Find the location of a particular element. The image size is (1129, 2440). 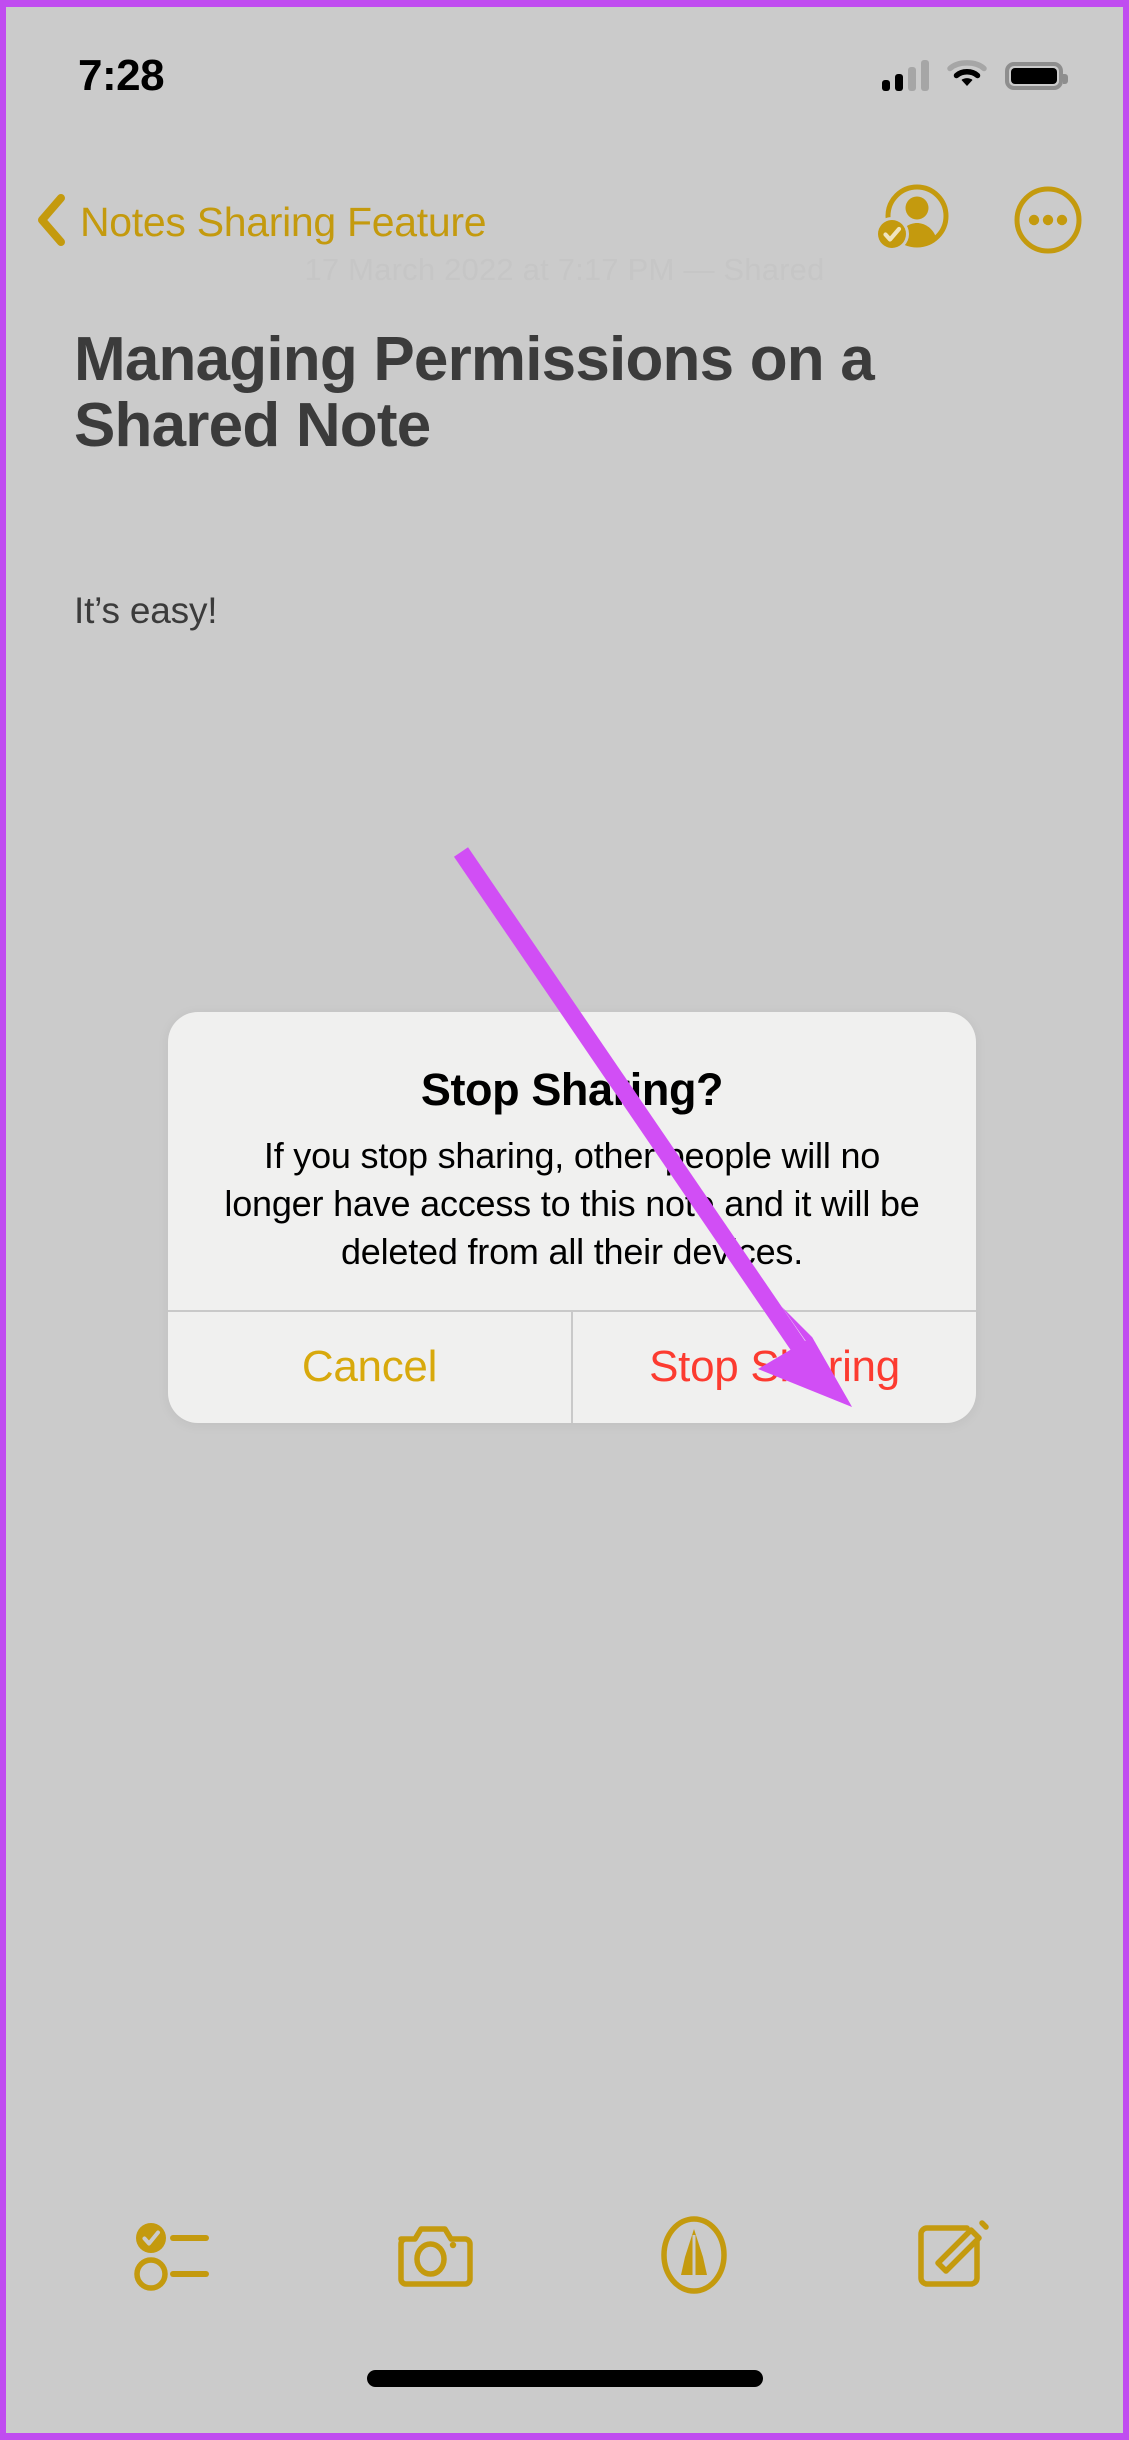

checklist-icon is located at coordinates (176, 2255).